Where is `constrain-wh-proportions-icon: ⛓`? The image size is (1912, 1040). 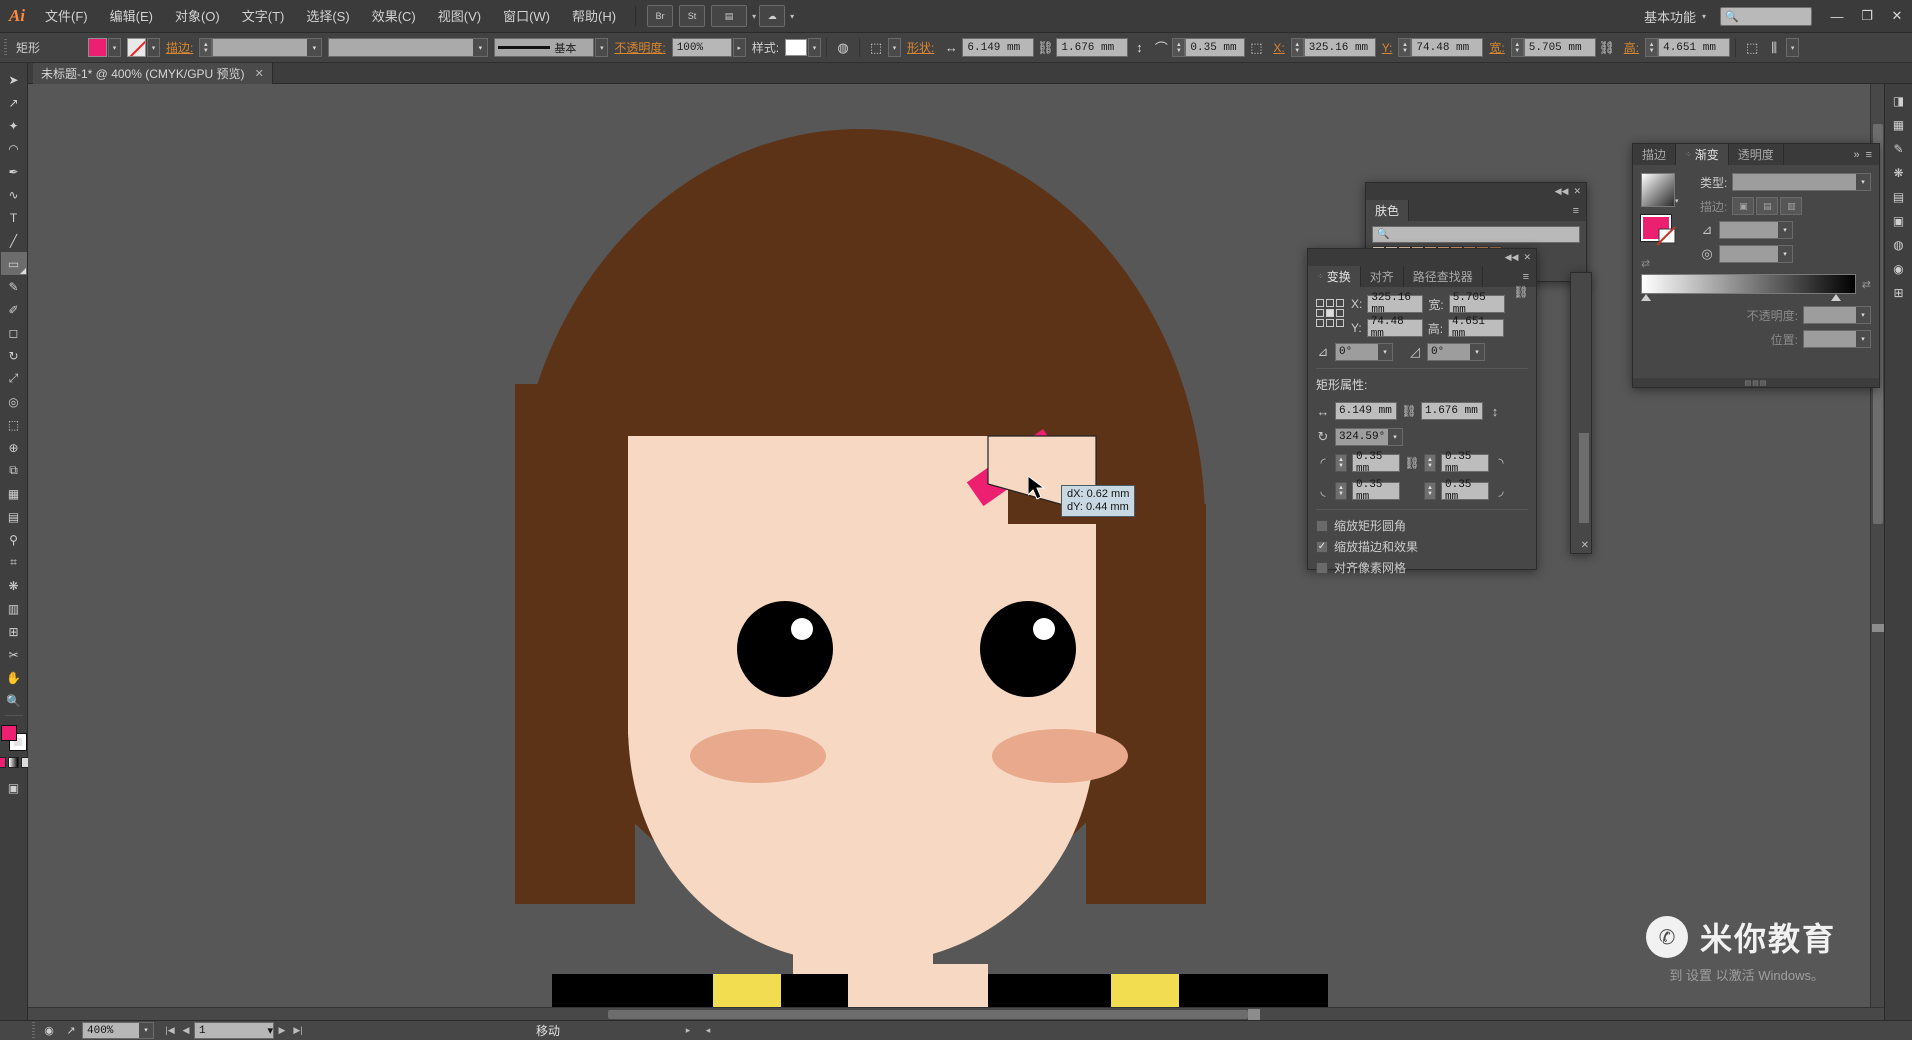
constrain-wh-proportions-icon: ⛓ is located at coordinates (1520, 292).